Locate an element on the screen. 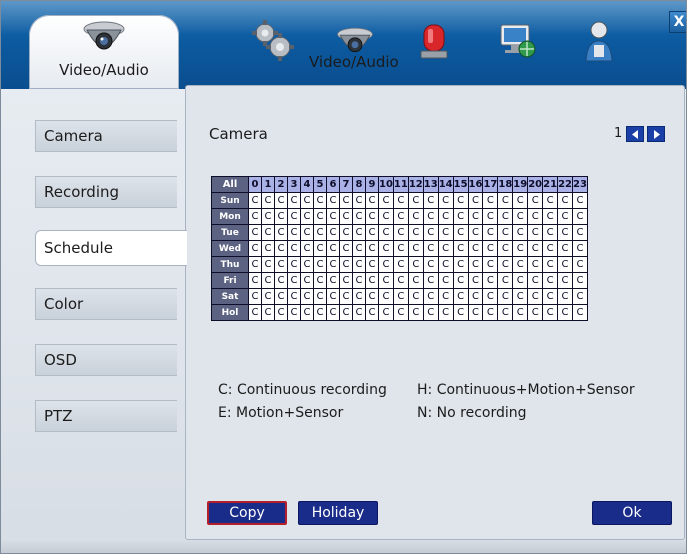  sidebar-item-schedule: Schedule is located at coordinates (111, 248).